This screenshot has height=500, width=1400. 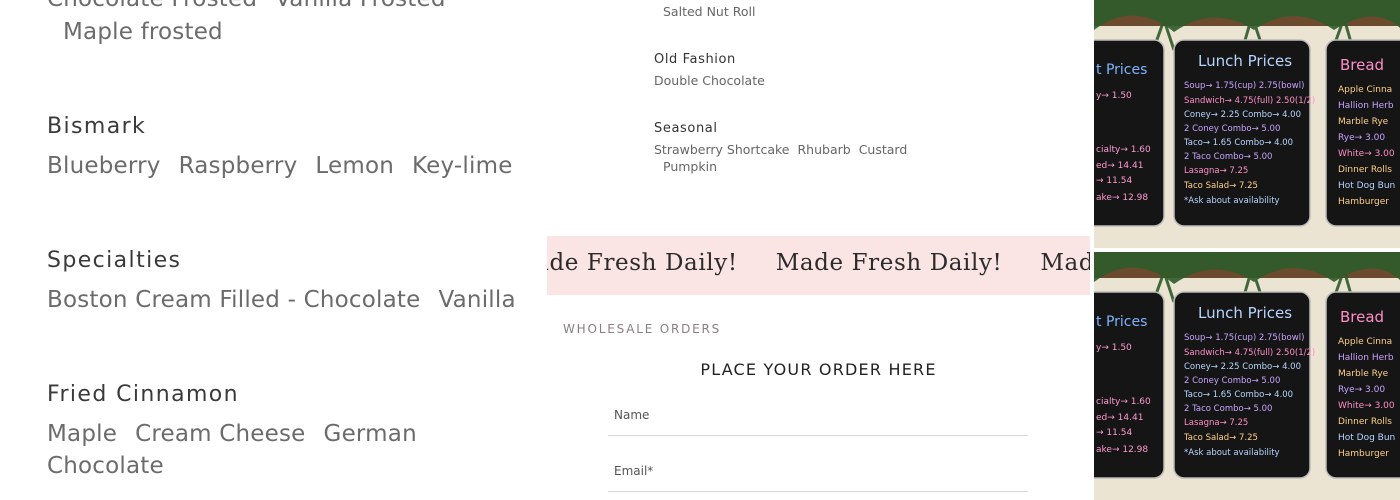 I want to click on specialties-heading: Specialties, so click(x=114, y=260).